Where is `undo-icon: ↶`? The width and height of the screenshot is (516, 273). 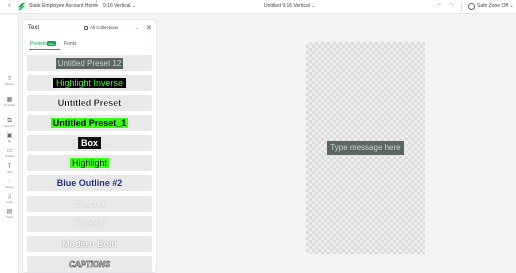
undo-icon: ↶ is located at coordinates (439, 5).